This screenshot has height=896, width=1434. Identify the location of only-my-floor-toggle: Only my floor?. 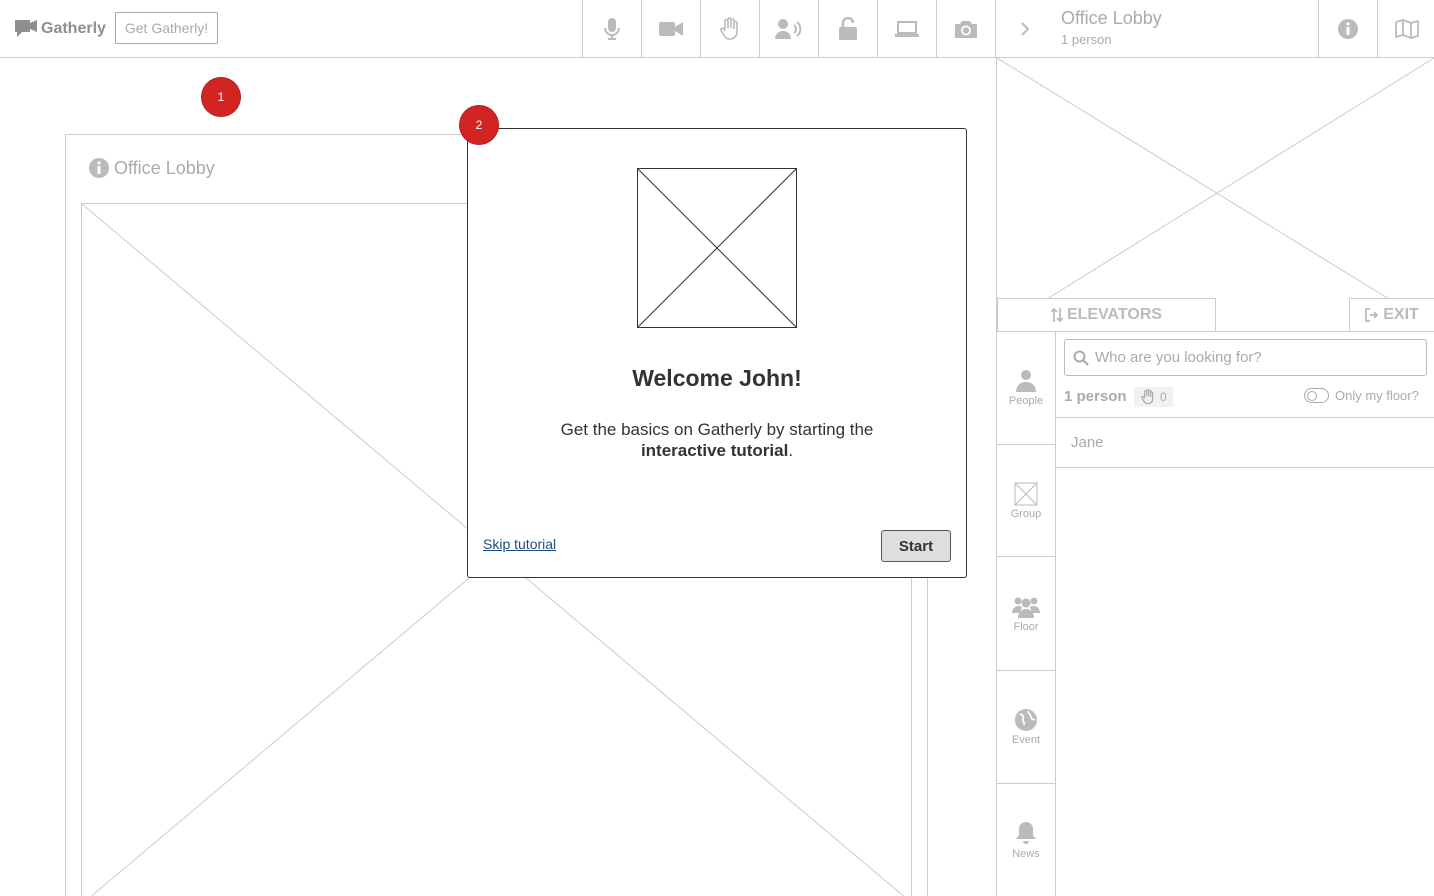
(1361, 395).